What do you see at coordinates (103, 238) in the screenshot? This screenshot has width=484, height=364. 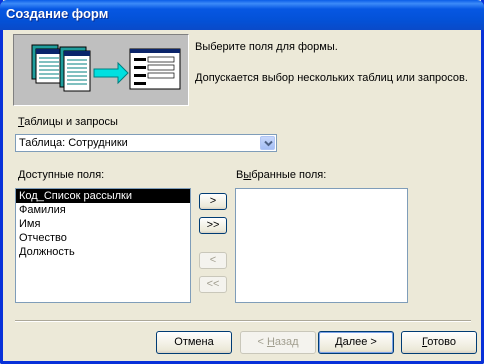 I see `list-item: Отчество` at bounding box center [103, 238].